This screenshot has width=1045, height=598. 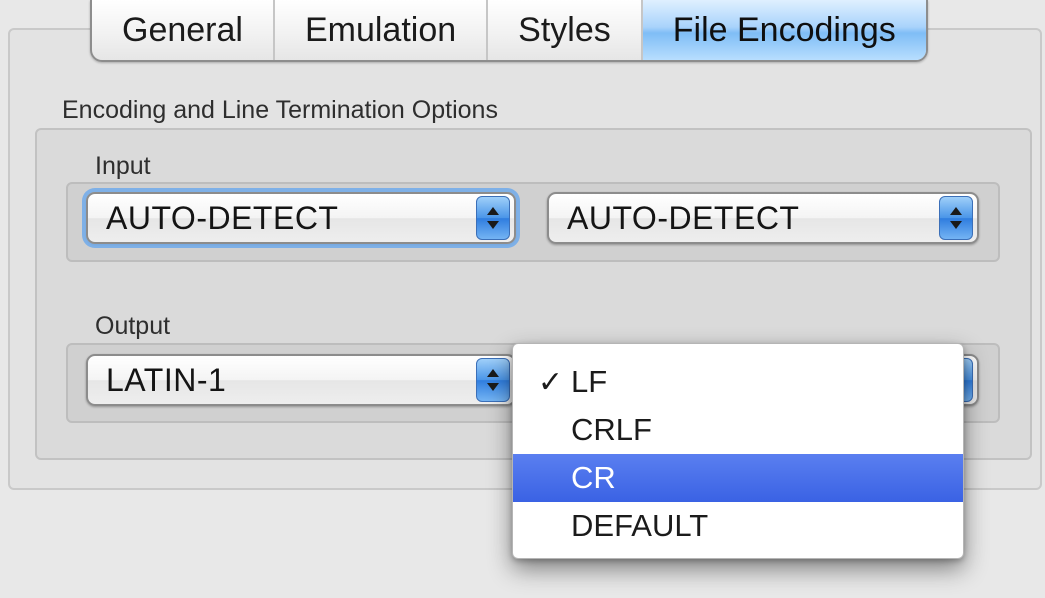 What do you see at coordinates (301, 380) in the screenshot?
I see `output-encoding-popup: LATIN-1` at bounding box center [301, 380].